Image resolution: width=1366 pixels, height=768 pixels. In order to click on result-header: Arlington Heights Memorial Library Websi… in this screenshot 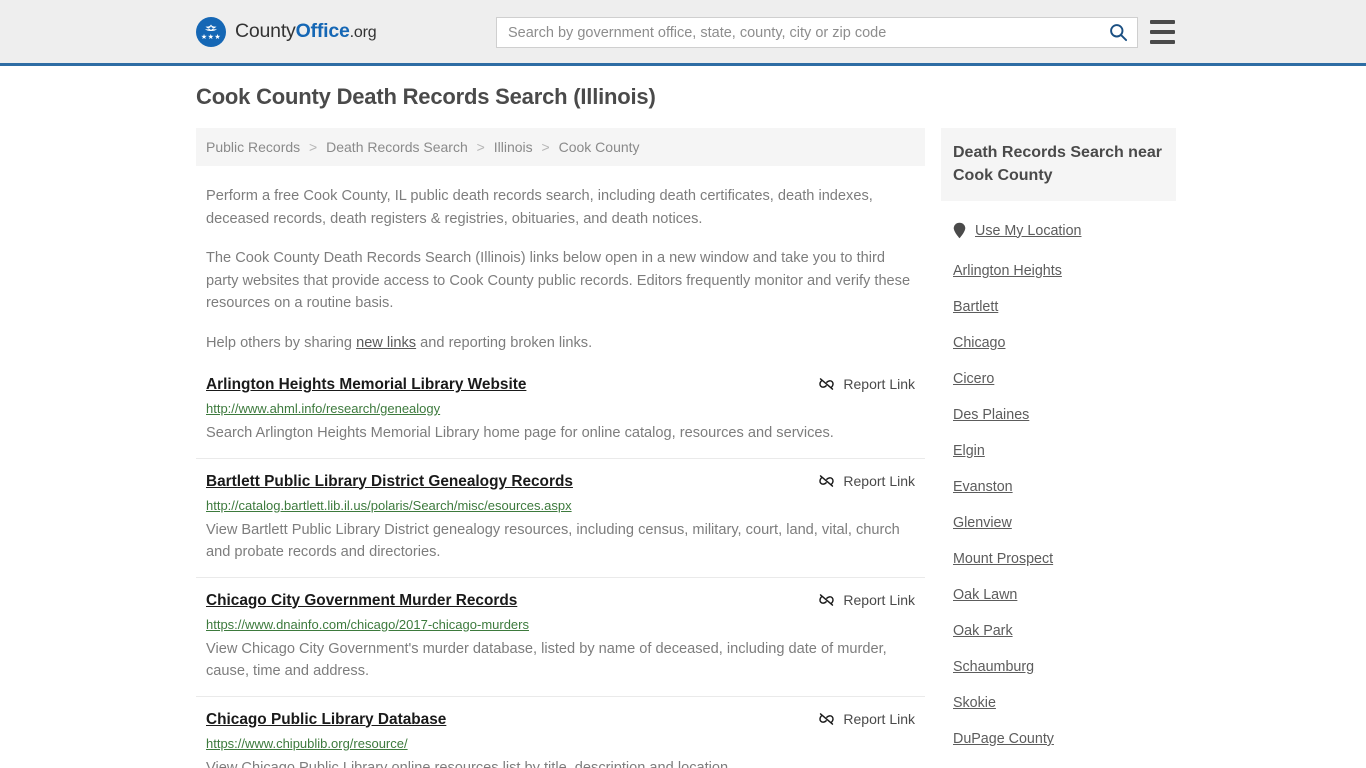, I will do `click(560, 385)`.